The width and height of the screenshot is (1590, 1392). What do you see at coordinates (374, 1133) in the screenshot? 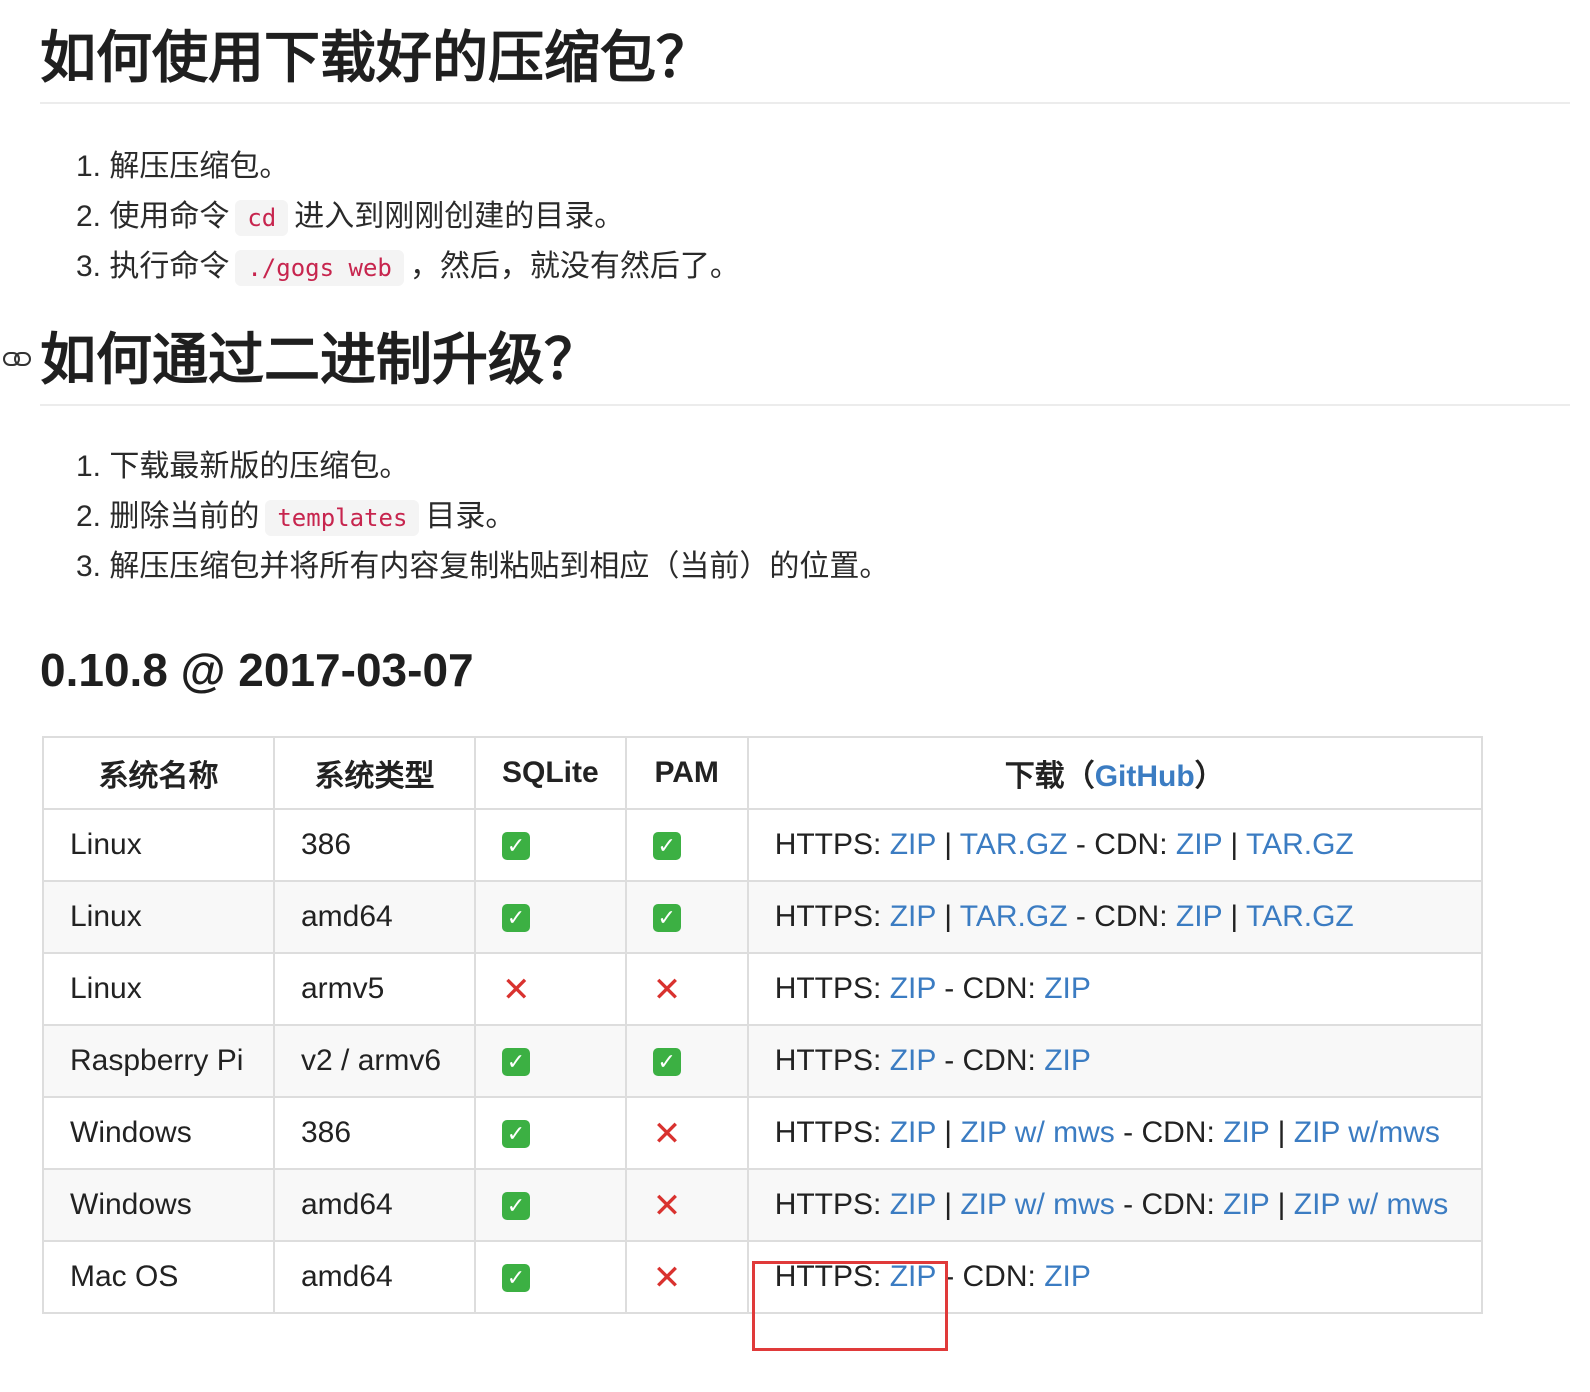
I see `arch-cell: 386` at bounding box center [374, 1133].